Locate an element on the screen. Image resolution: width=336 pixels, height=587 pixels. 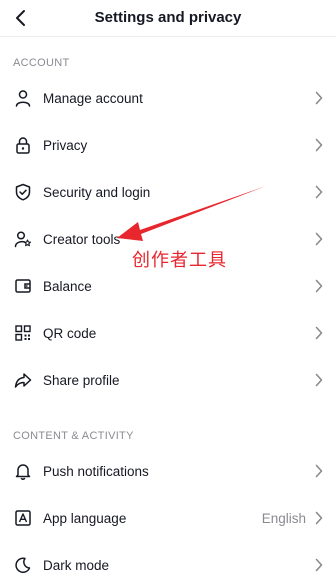
section-label-account: ACCOUNT is located at coordinates (41, 63).